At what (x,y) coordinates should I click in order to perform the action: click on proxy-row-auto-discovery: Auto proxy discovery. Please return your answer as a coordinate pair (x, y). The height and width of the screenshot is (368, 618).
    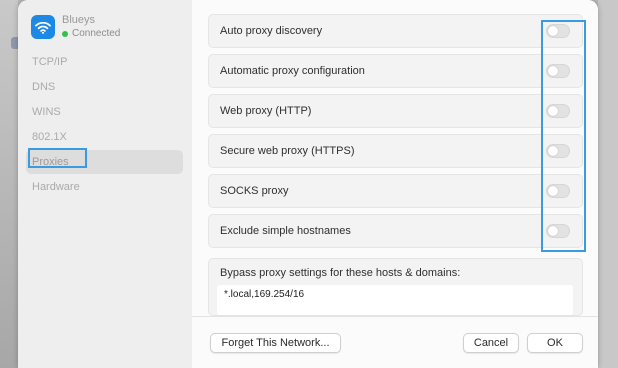
    Looking at the image, I should click on (395, 31).